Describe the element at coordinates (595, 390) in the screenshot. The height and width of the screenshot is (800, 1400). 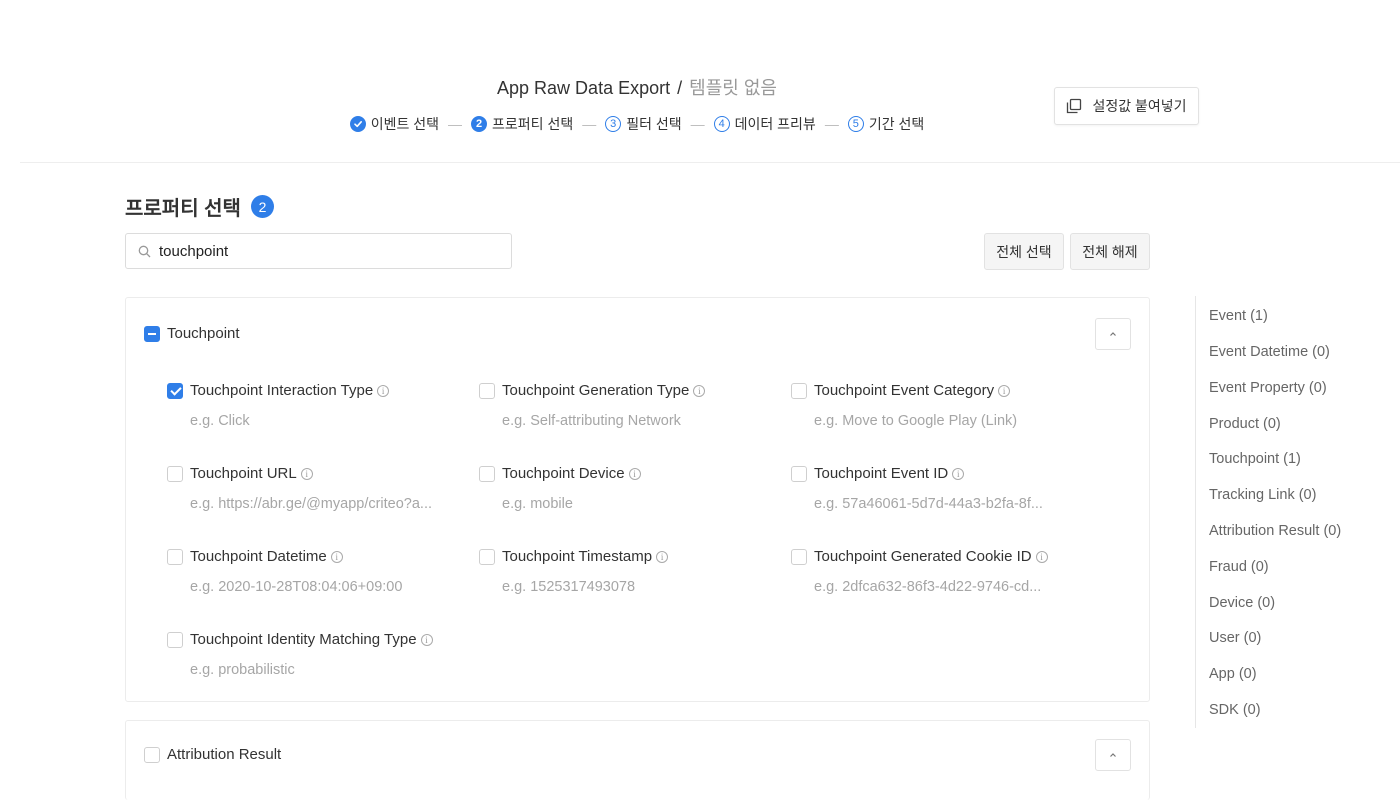
I see `property-label: Touchpoint Generation Type` at that location.